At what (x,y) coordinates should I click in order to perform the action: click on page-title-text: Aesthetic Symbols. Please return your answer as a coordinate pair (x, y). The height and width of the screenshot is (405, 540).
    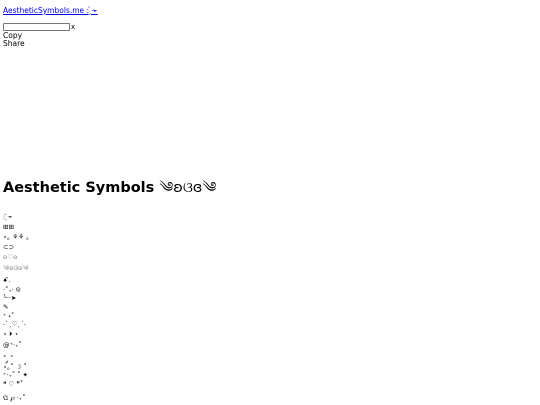
    Looking at the image, I should click on (79, 188).